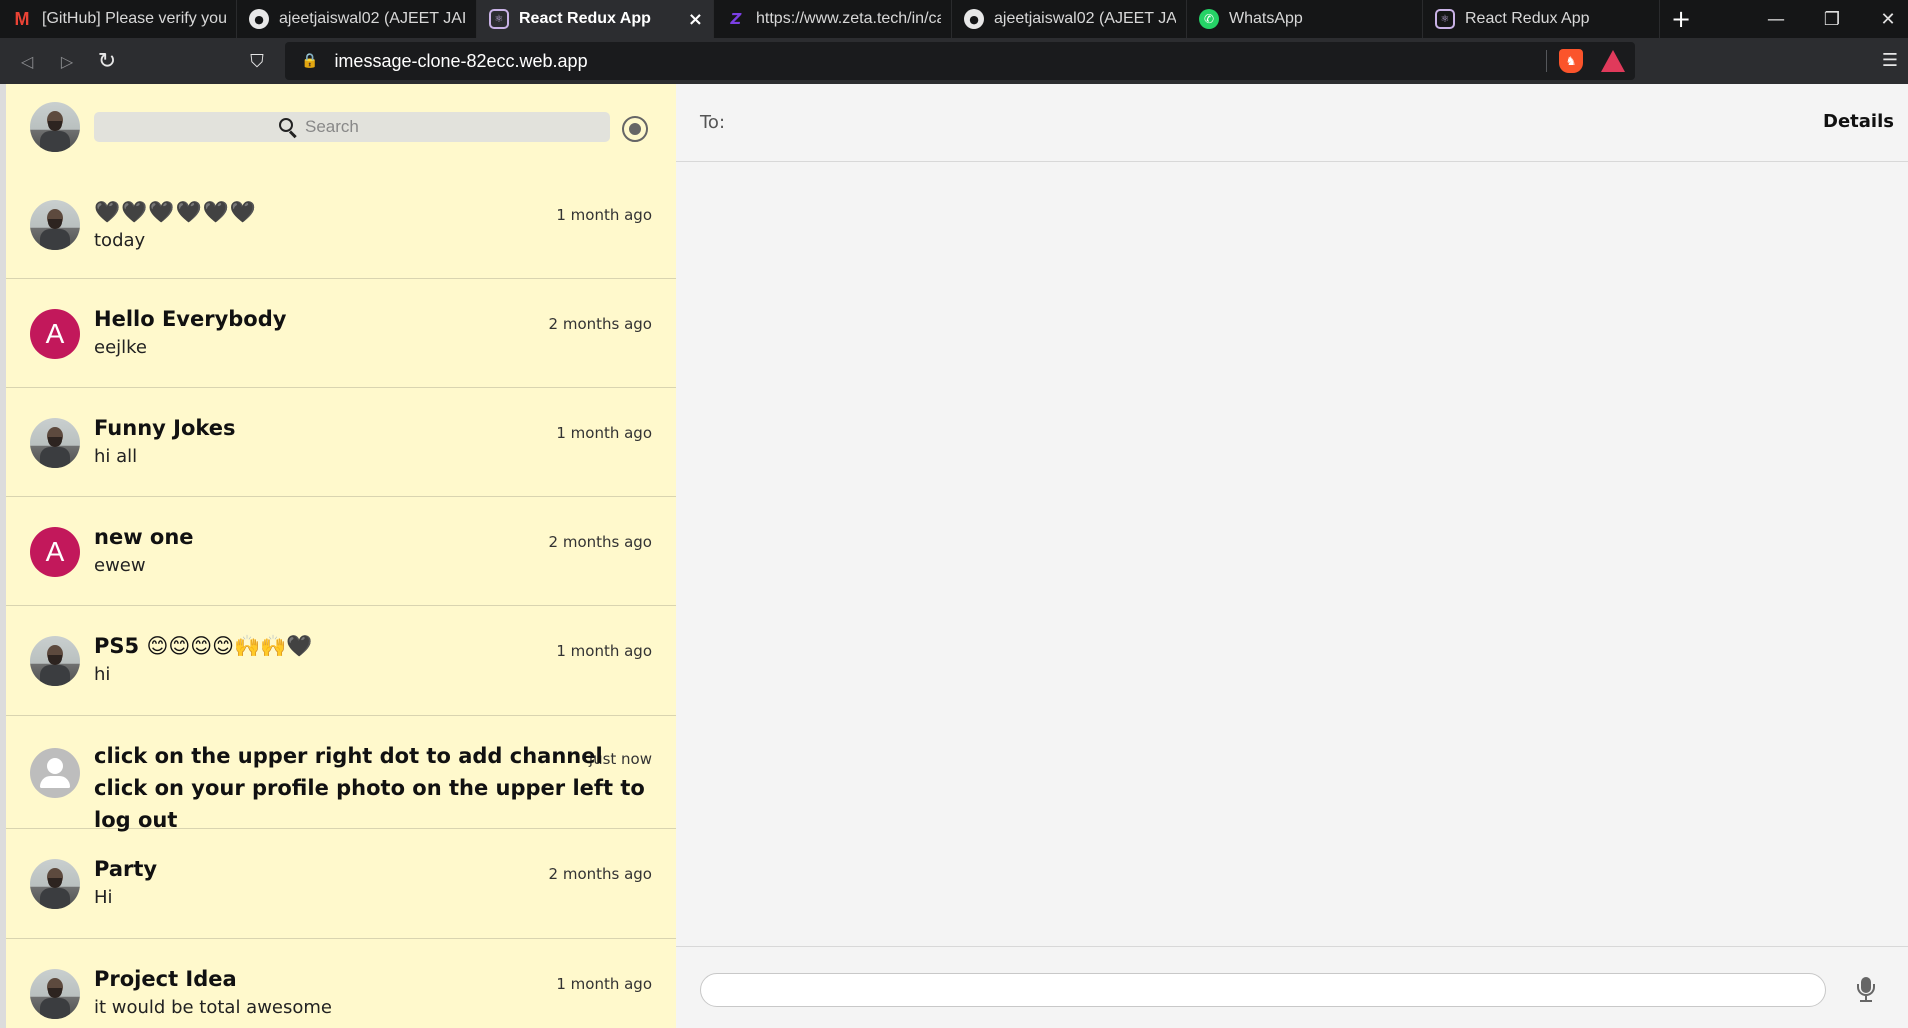  Describe the element at coordinates (55, 127) in the screenshot. I see `profile-avatar` at that location.